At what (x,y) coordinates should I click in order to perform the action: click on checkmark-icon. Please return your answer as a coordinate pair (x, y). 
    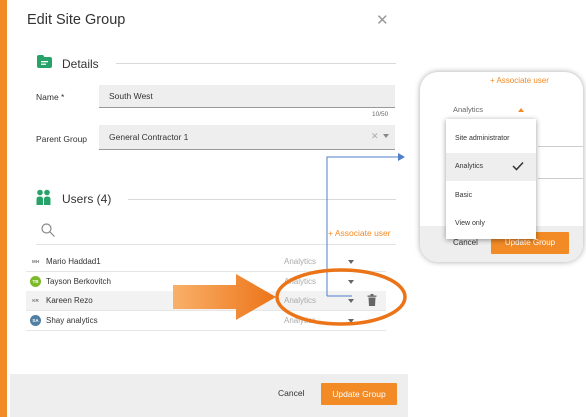
    Looking at the image, I should click on (518, 166).